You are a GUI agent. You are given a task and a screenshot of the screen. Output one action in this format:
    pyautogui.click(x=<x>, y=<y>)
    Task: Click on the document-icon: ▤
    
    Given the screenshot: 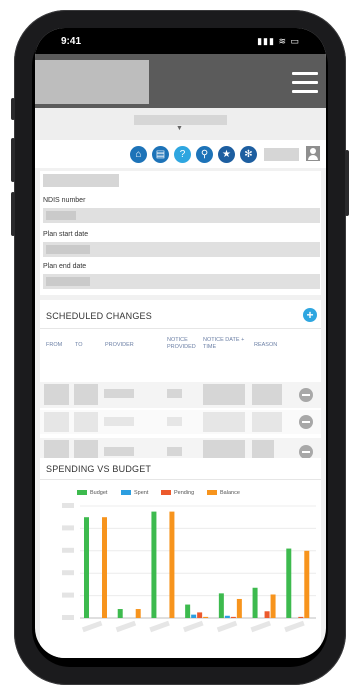 What is the action you would take?
    pyautogui.click(x=160, y=154)
    